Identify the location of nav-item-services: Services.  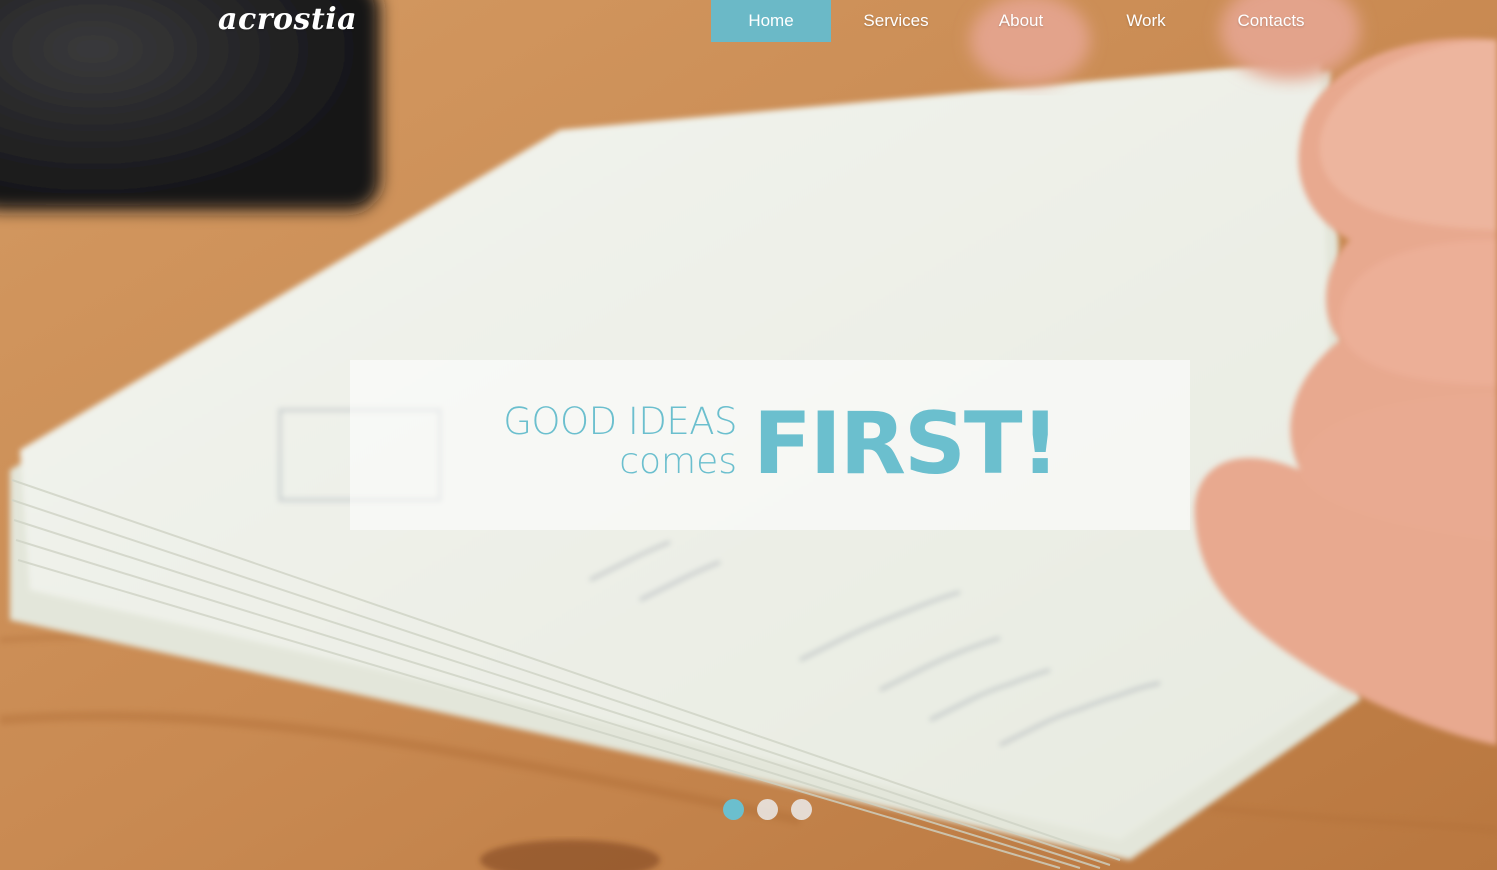
(896, 21).